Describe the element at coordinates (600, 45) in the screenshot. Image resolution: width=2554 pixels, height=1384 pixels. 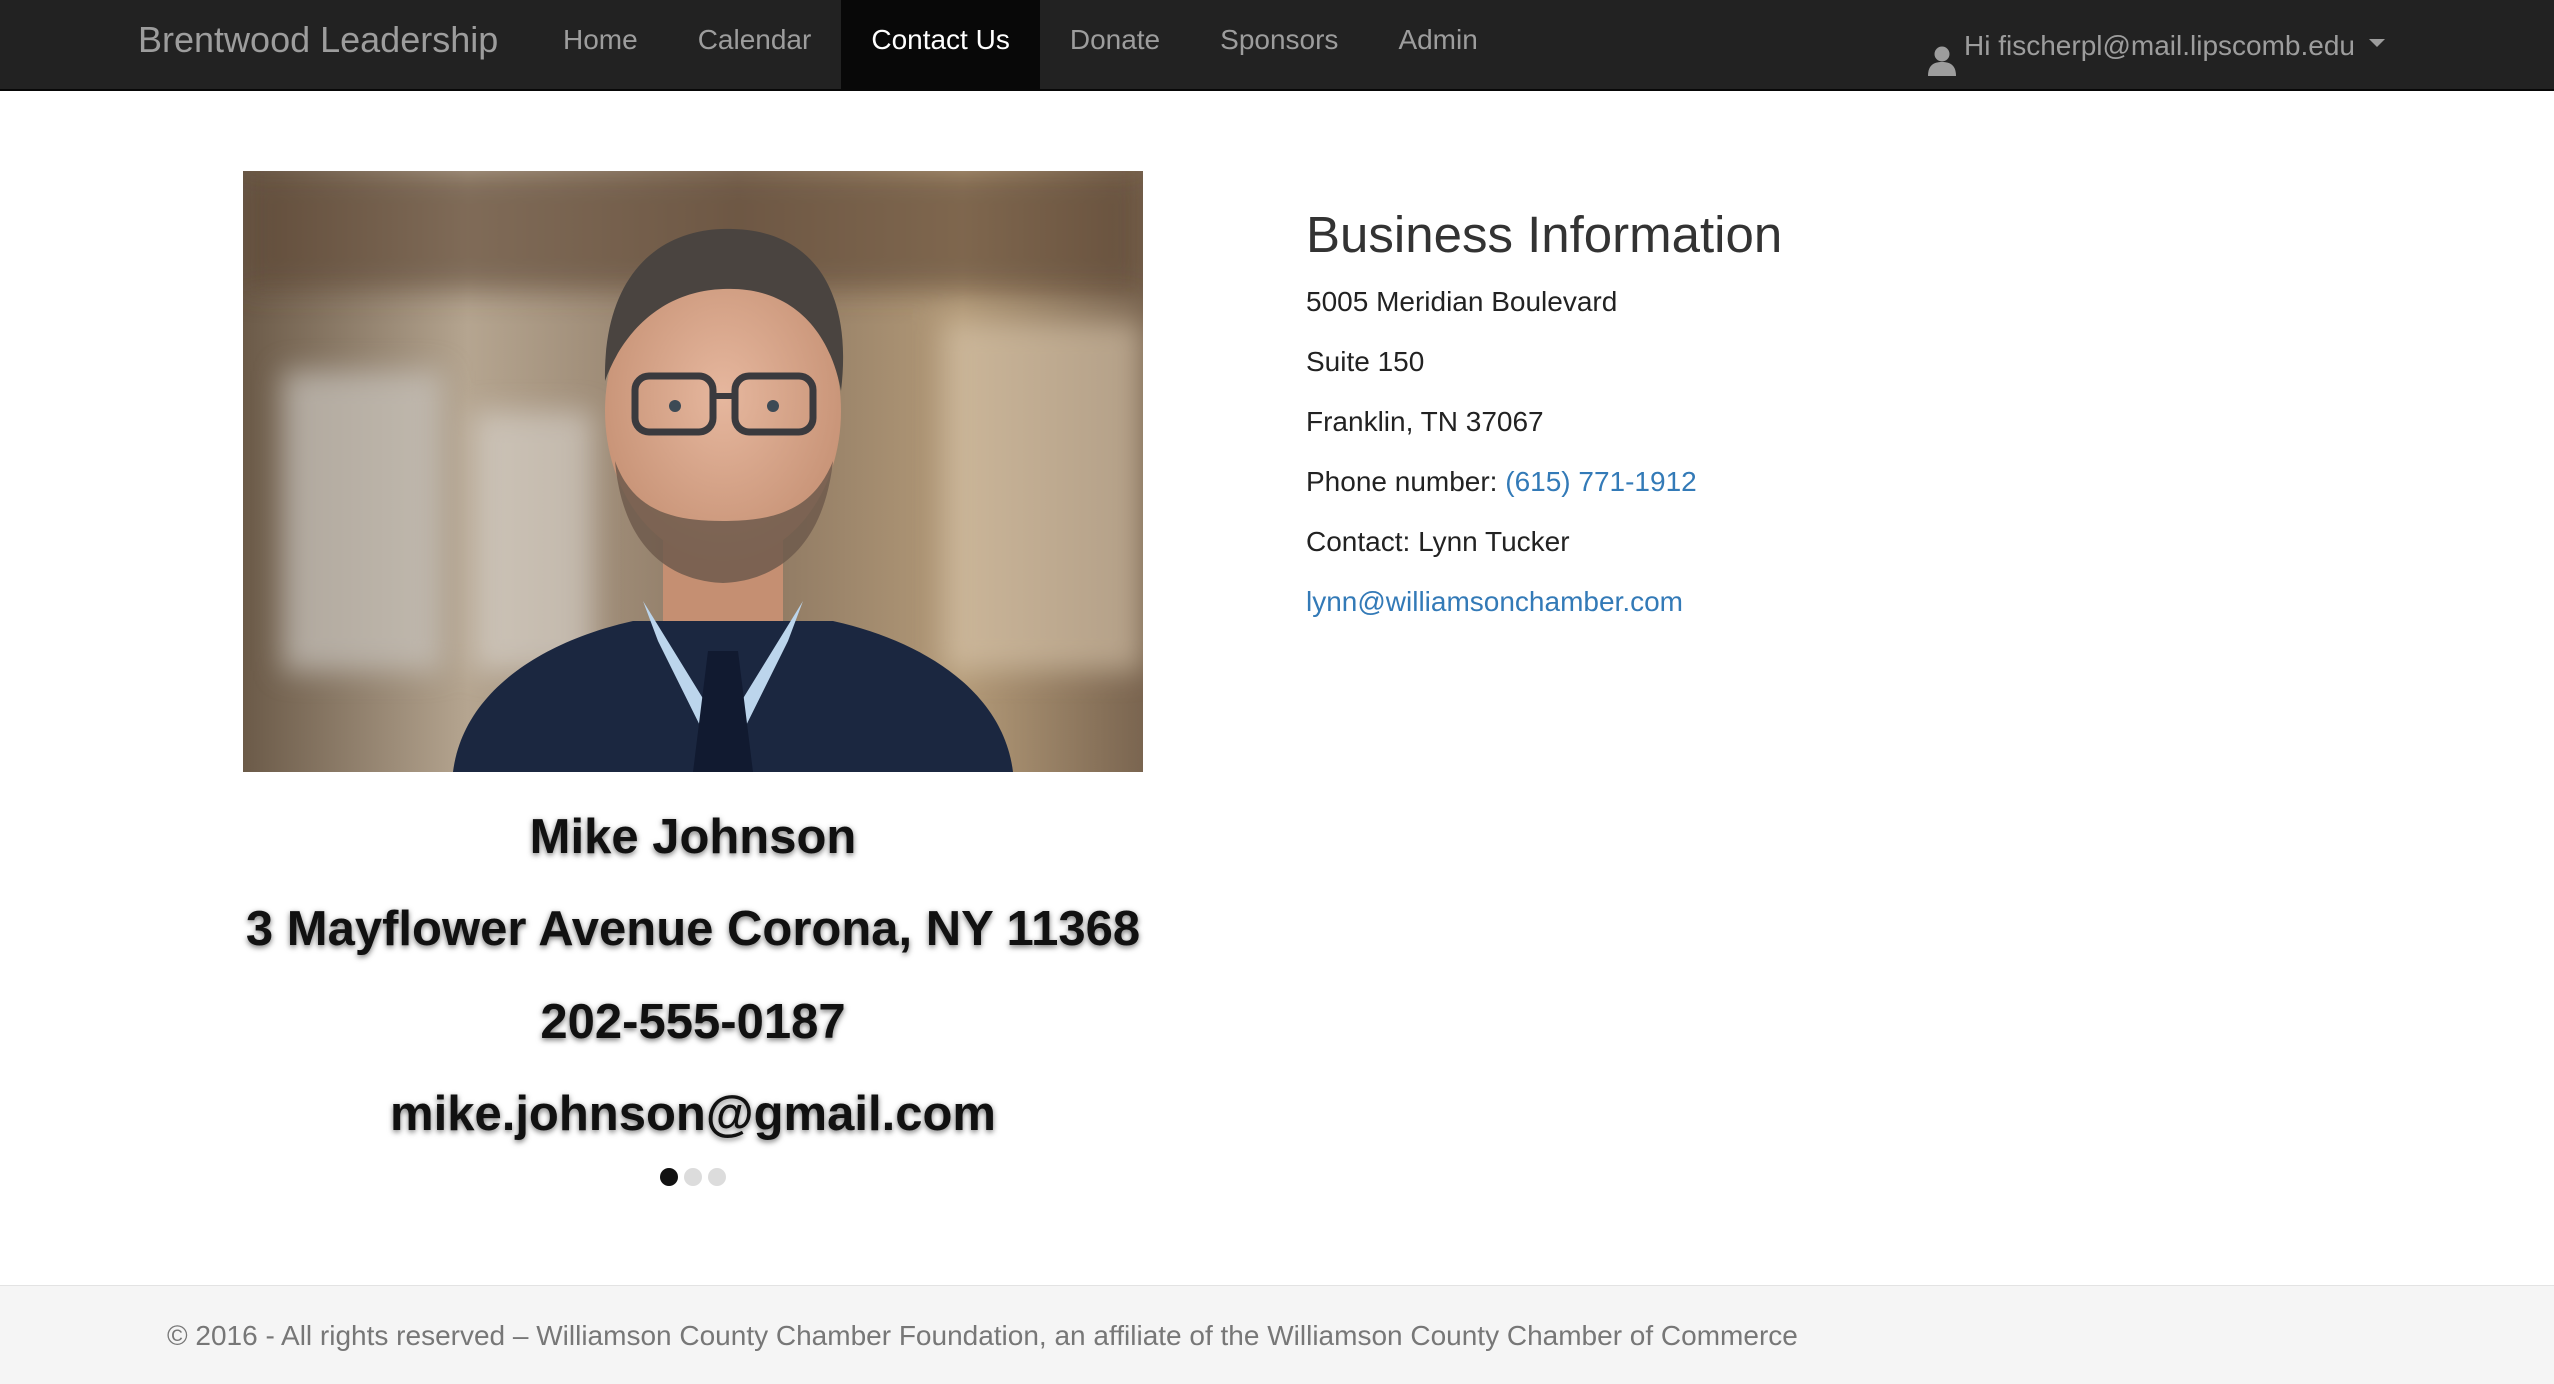
I see `nav-home: Home` at that location.